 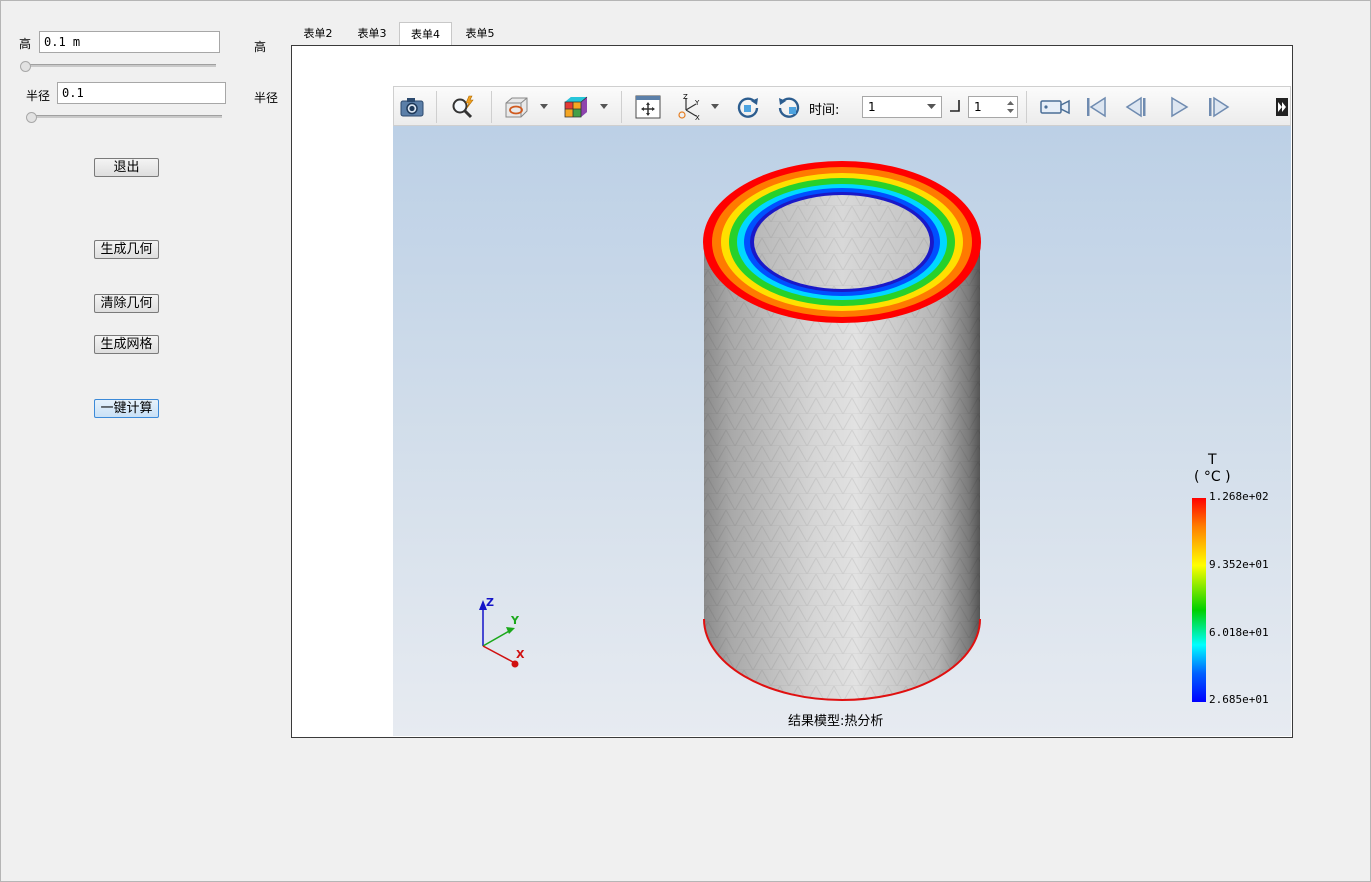 I want to click on svg-text: X, so click(x=697, y=117).